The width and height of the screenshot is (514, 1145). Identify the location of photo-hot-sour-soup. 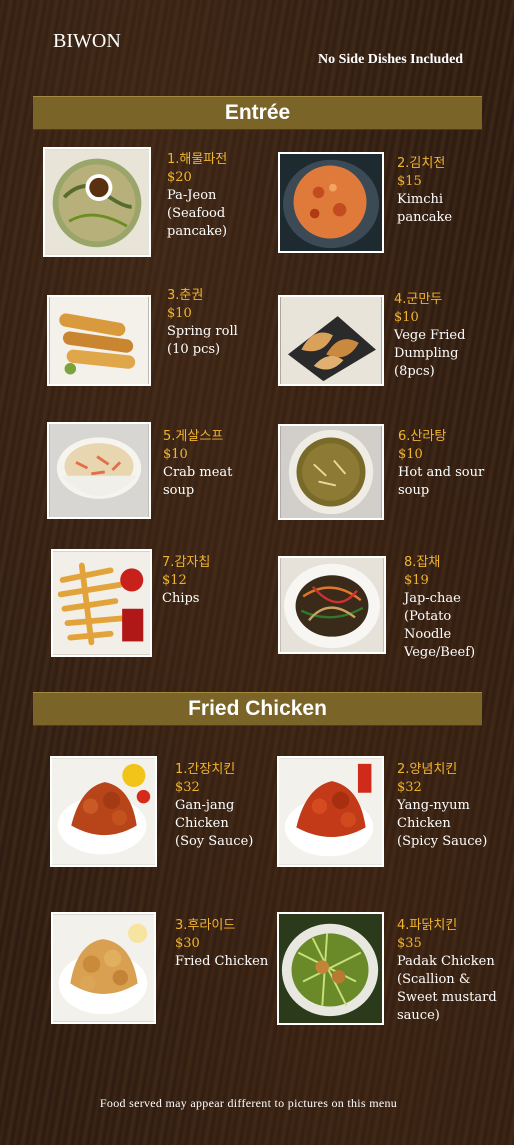
(331, 472).